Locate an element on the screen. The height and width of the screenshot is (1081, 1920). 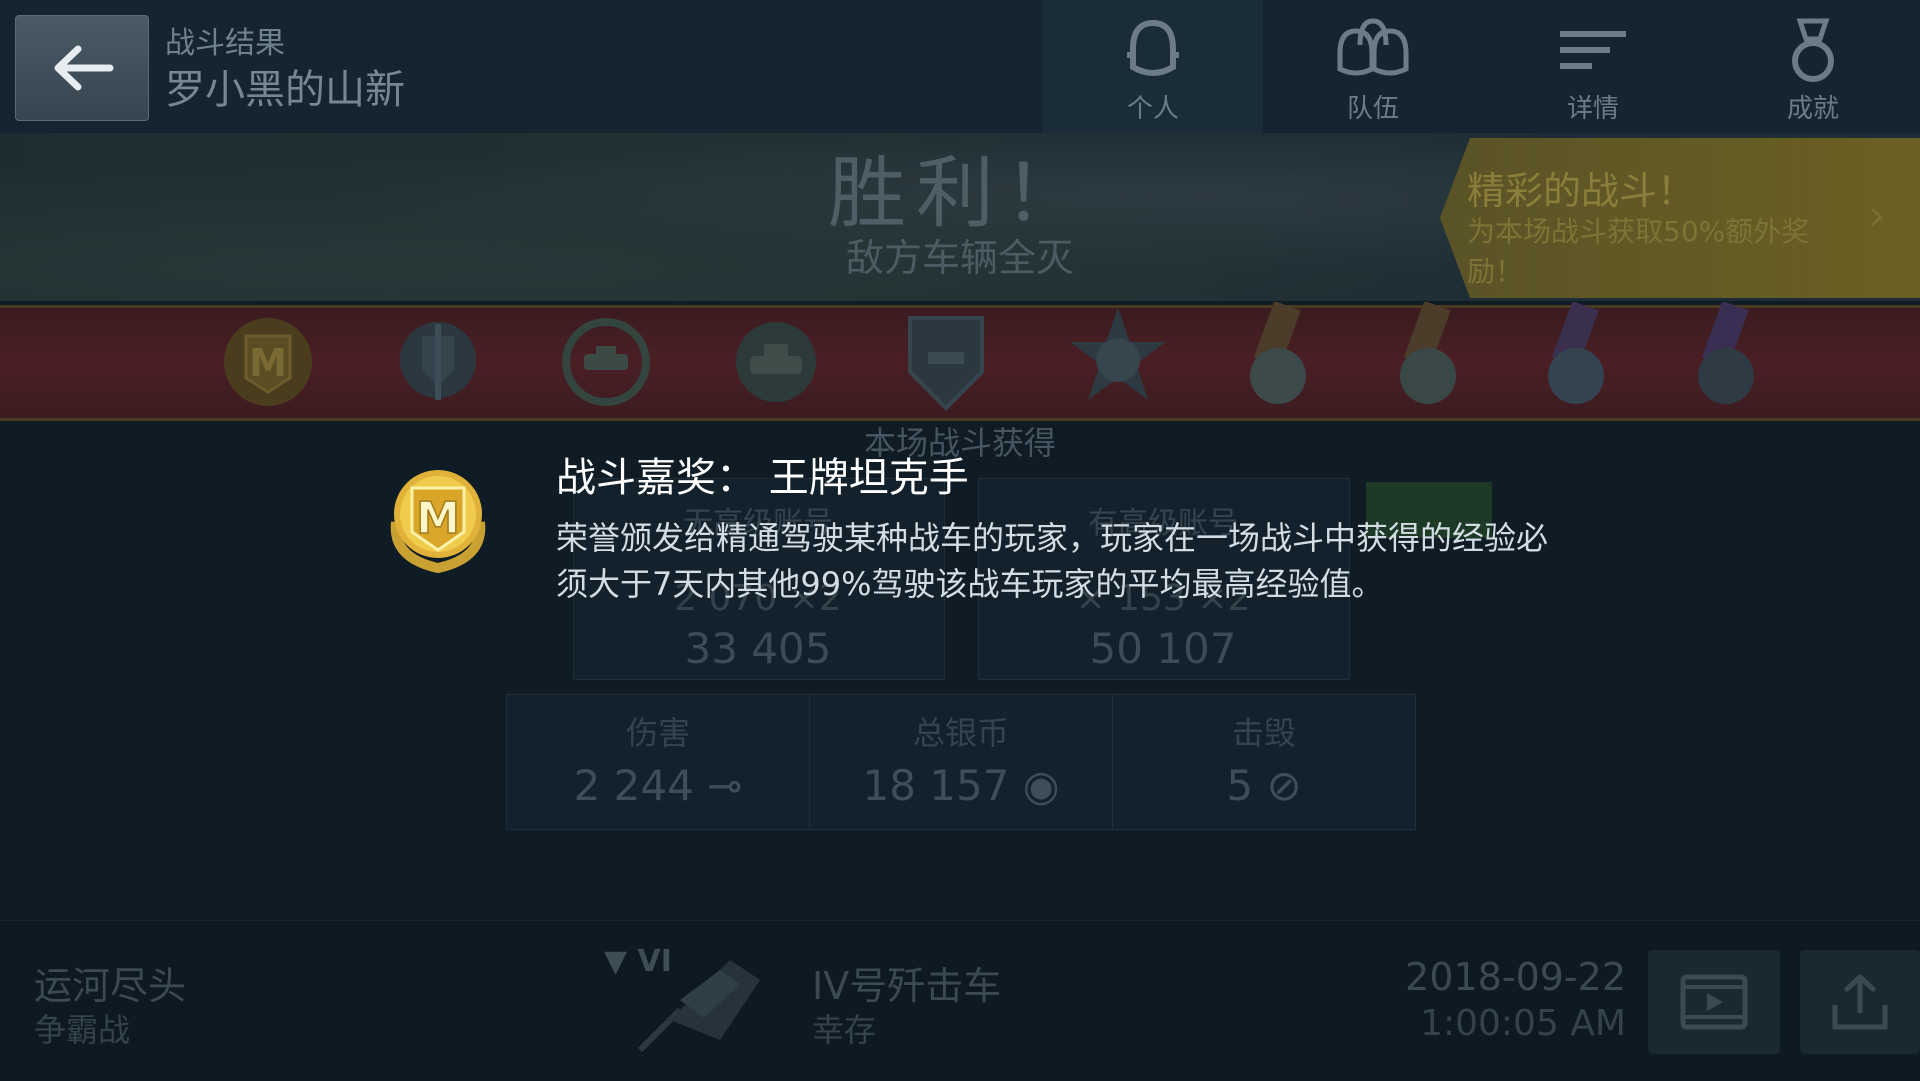
ribbon-medal-1-icon is located at coordinates (1278, 352).